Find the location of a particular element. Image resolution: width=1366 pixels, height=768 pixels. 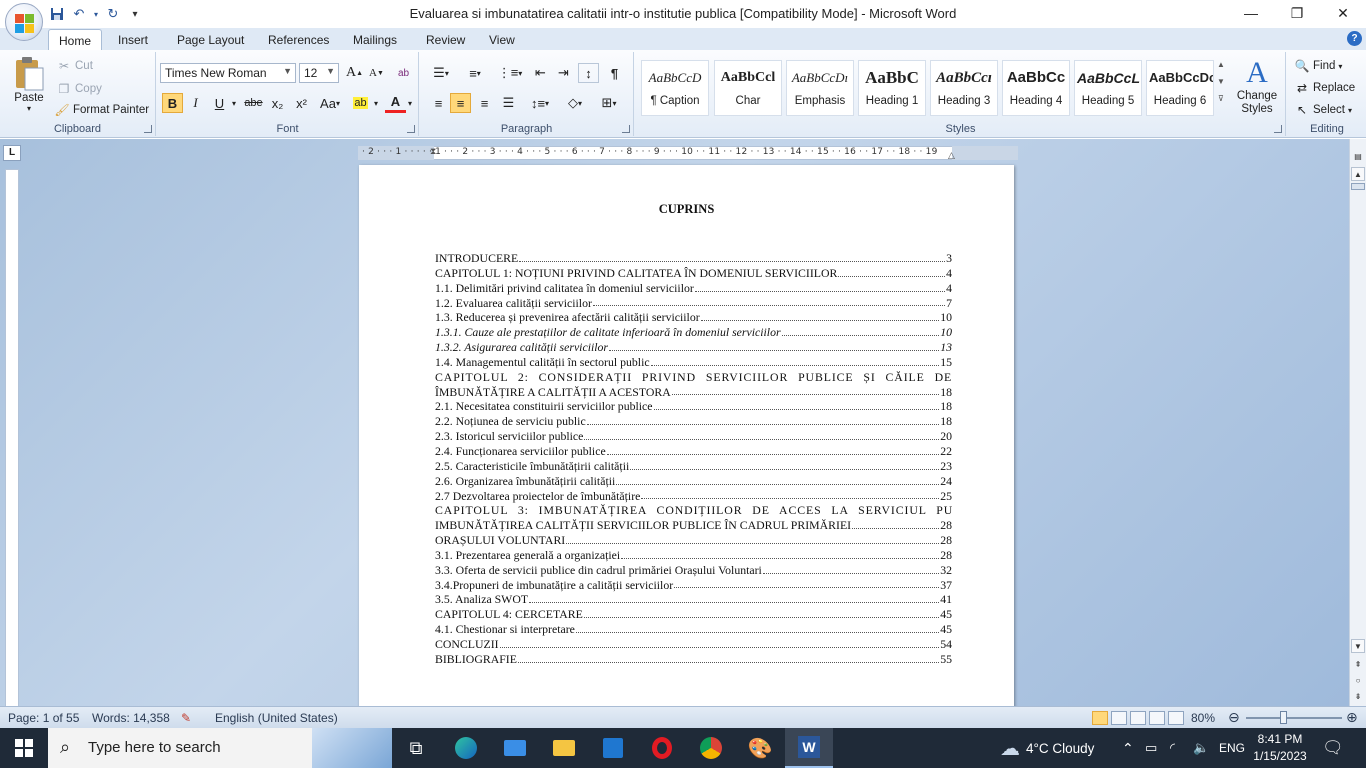

next-page-icon: ⇟ is located at coordinates (1358, 696).